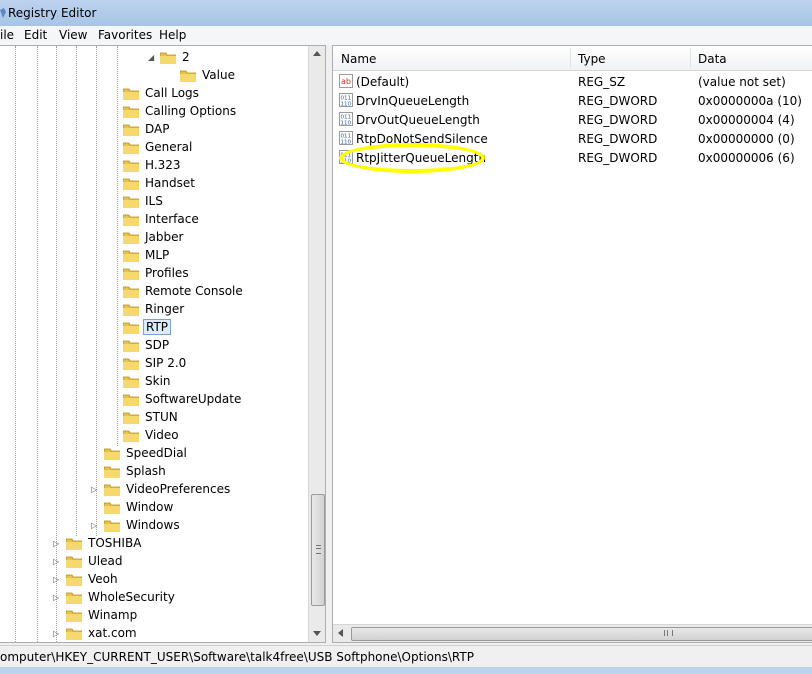 This screenshot has width=812, height=674. What do you see at coordinates (383, 82) in the screenshot?
I see `value-name: (Default)` at bounding box center [383, 82].